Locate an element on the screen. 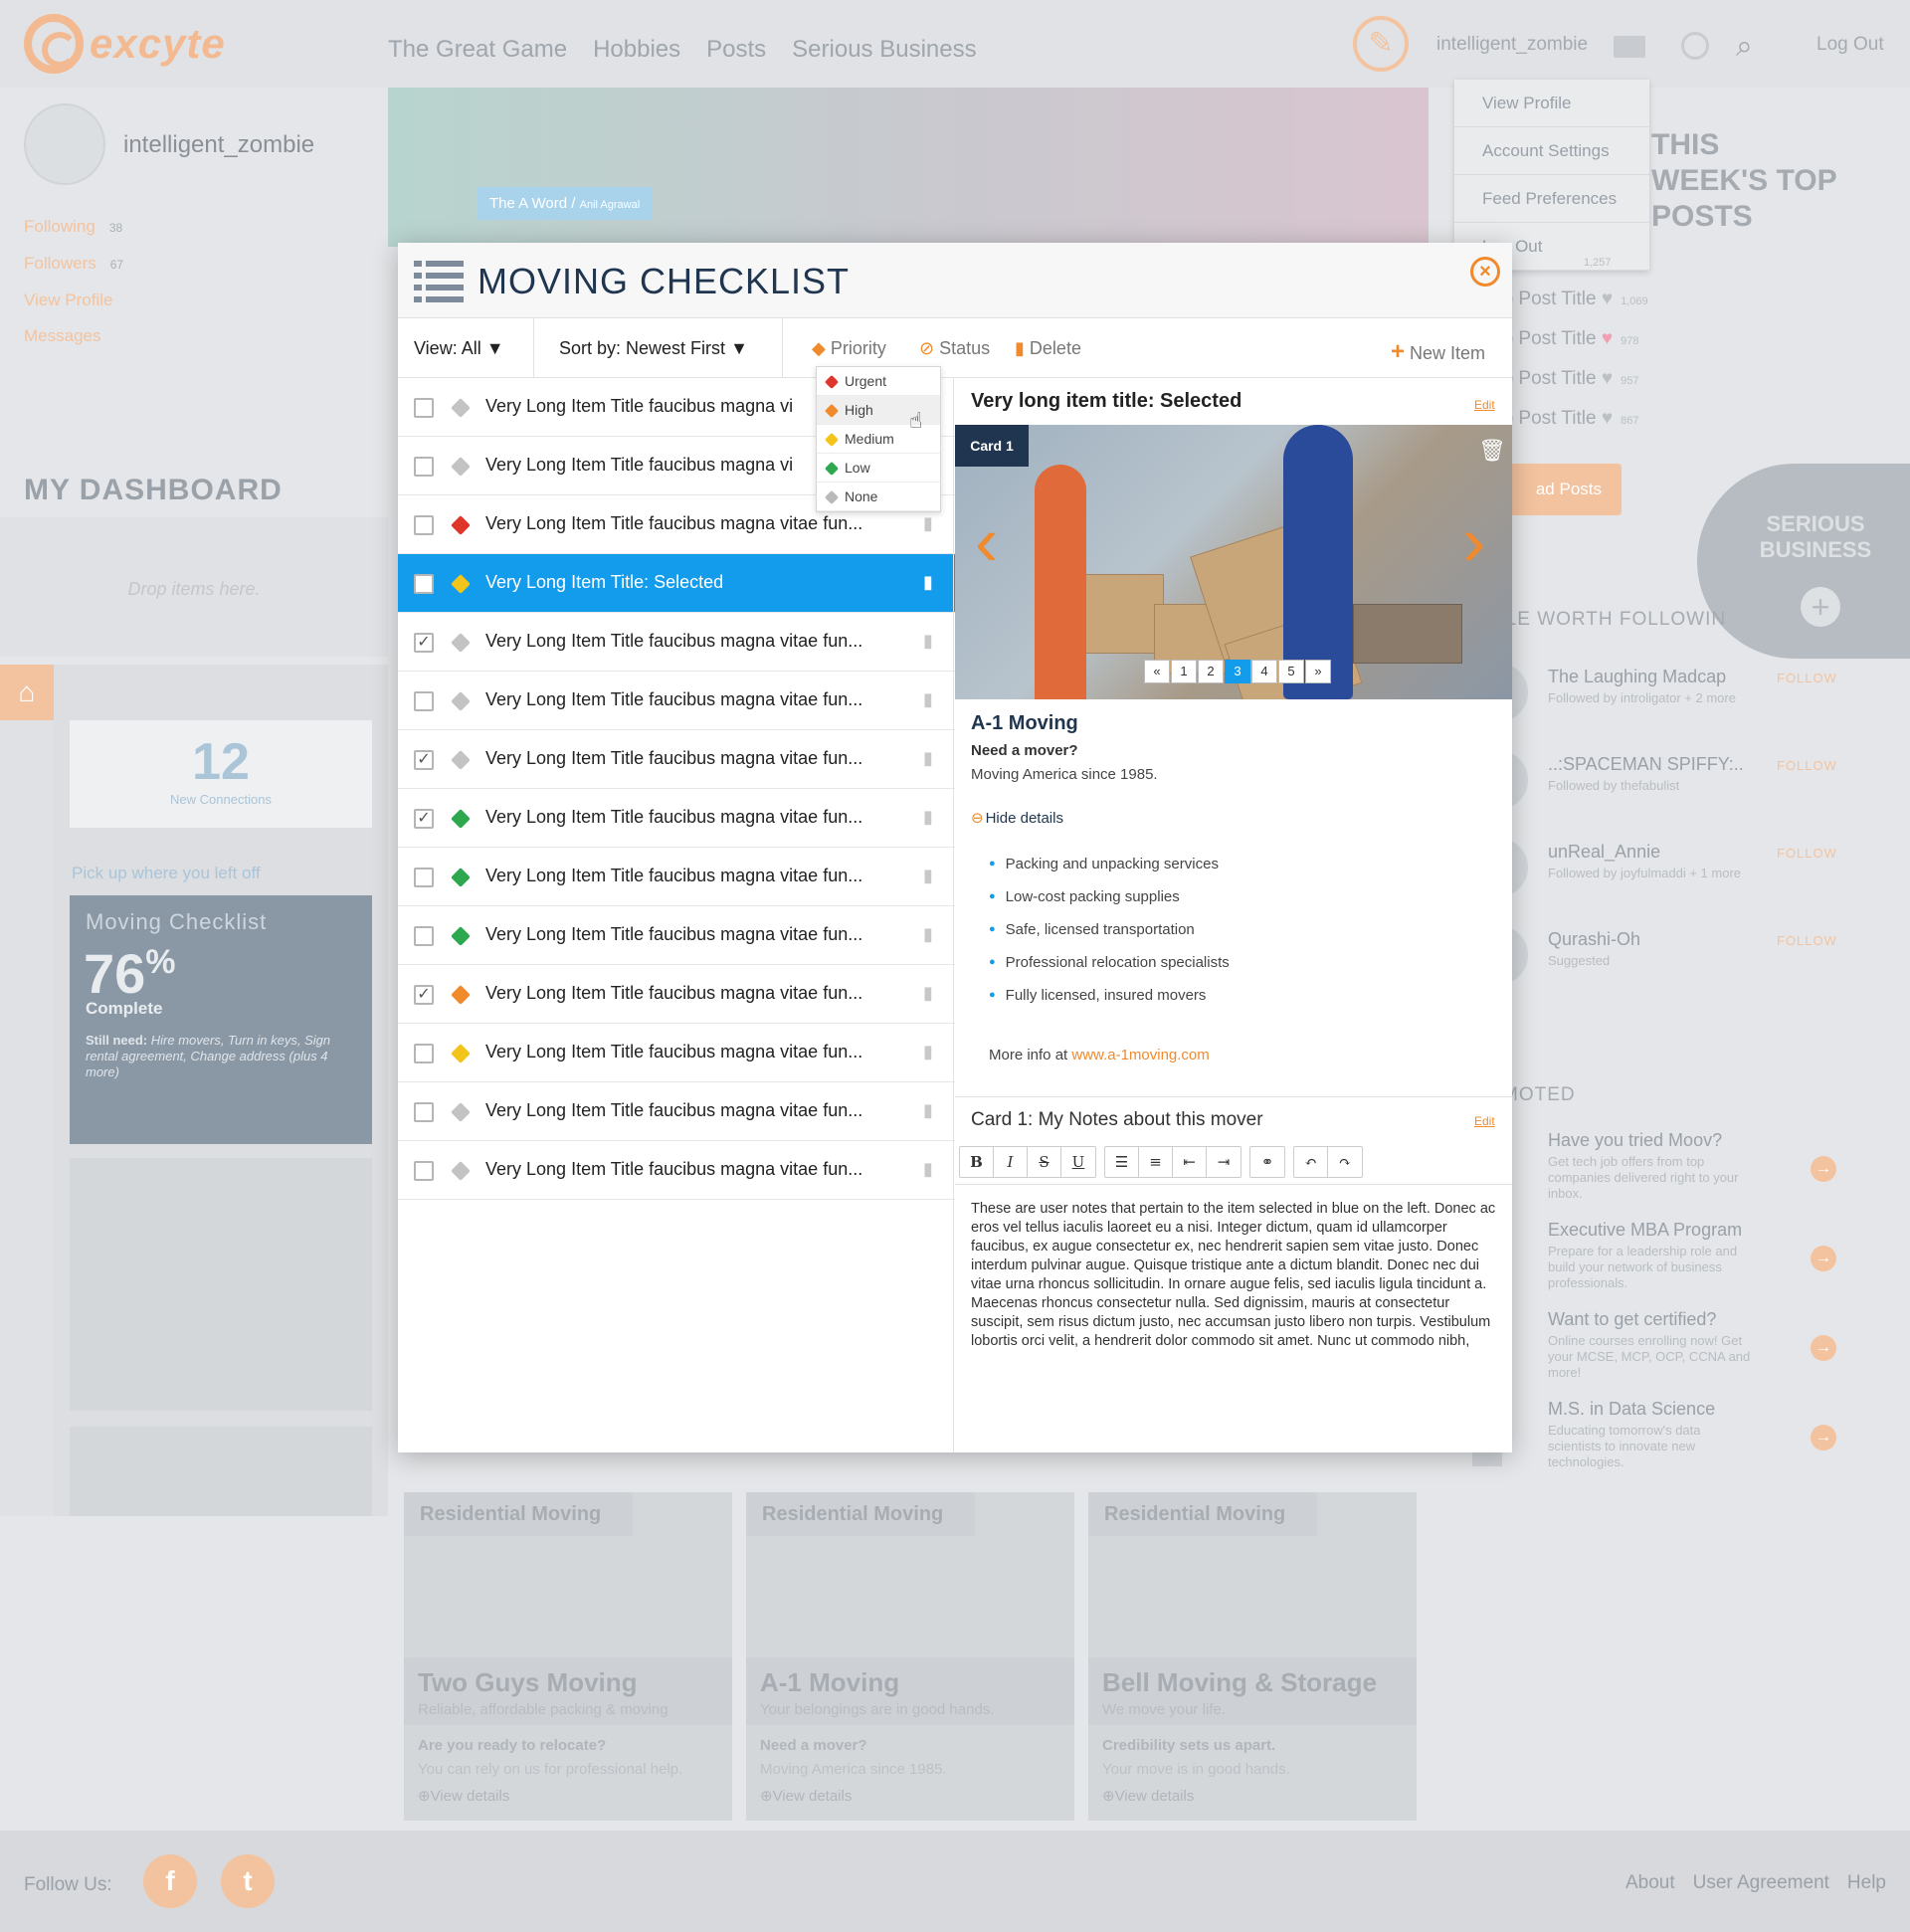 This screenshot has height=1932, width=1910. nav-great-game: The Great Game is located at coordinates (477, 50).